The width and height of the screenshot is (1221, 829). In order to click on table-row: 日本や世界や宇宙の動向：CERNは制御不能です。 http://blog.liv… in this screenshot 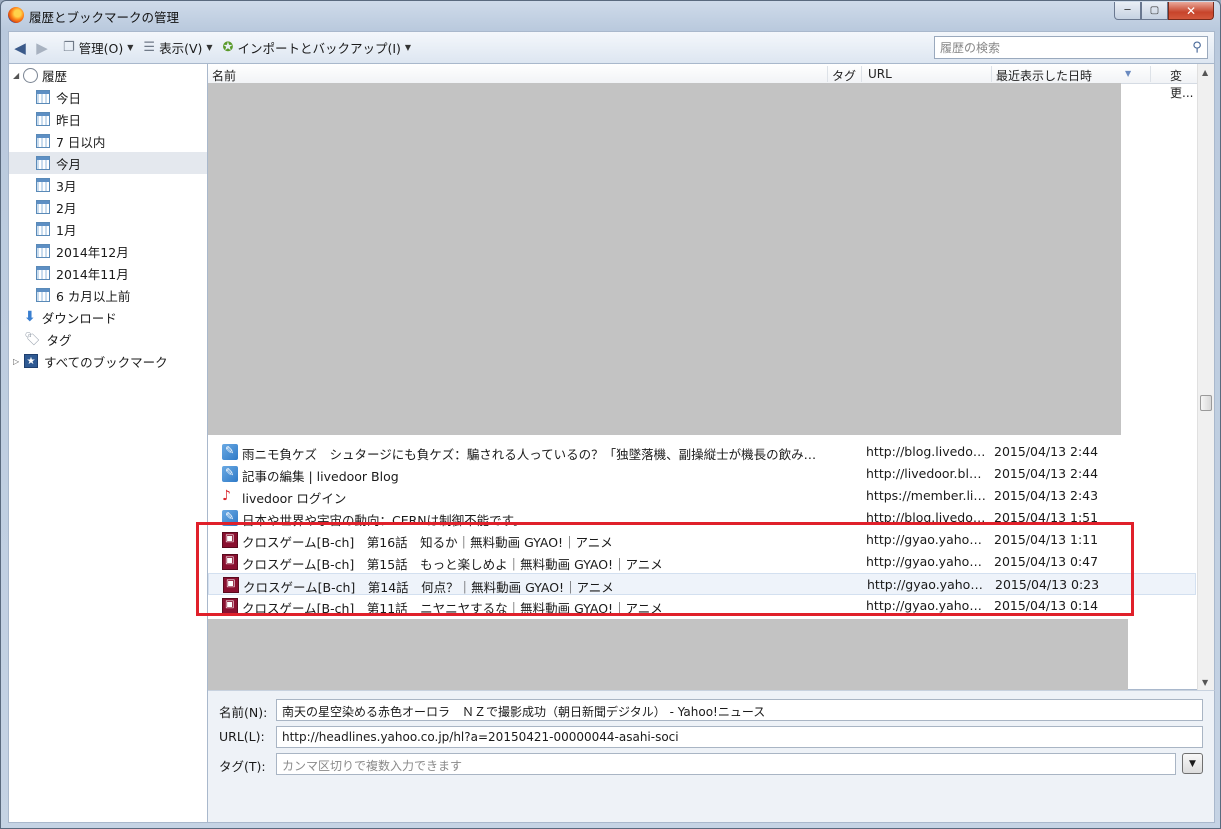, I will do `click(702, 518)`.